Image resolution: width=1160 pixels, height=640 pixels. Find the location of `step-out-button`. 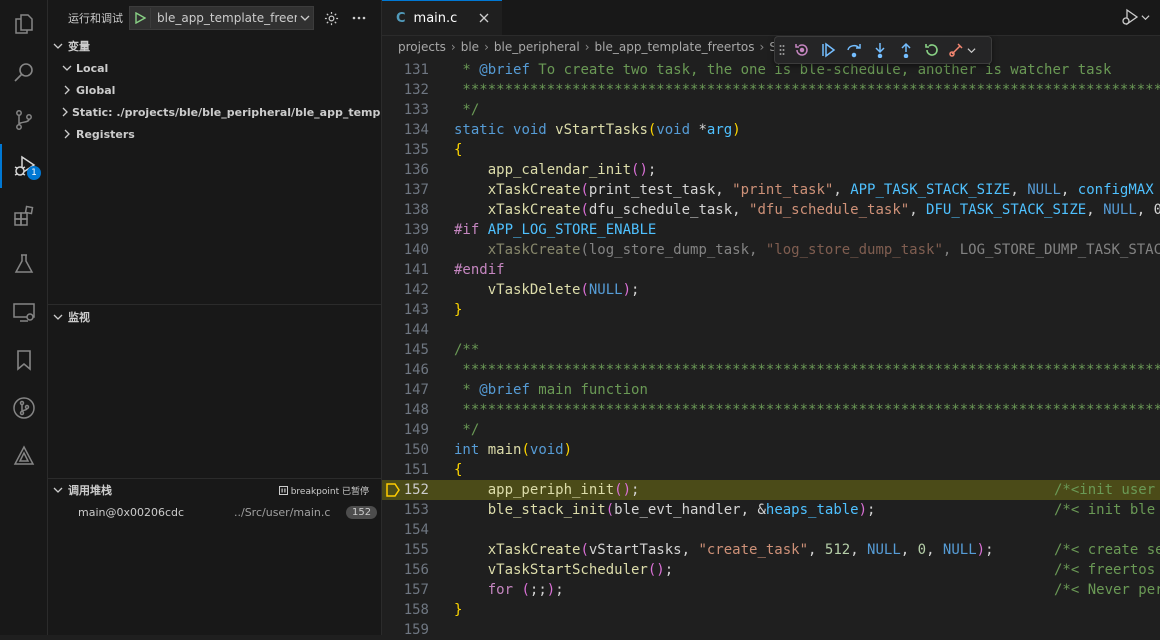

step-out-button is located at coordinates (906, 50).